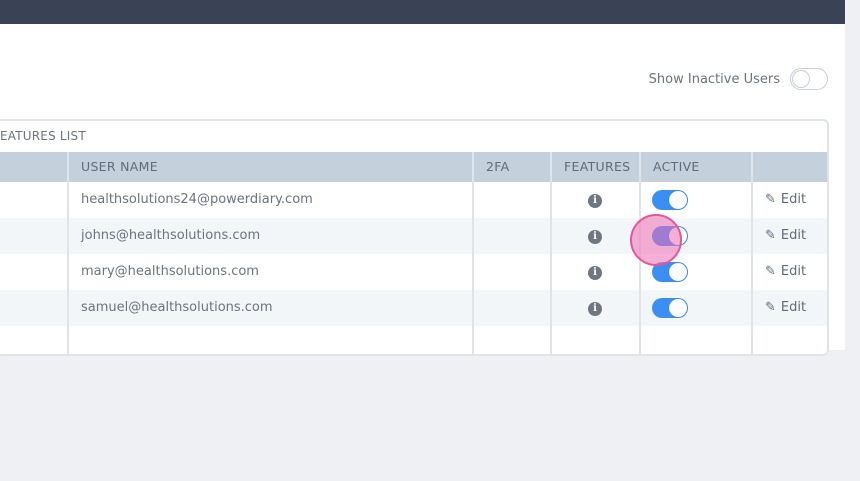  I want to click on user-name-cell: samuel@healthsolutions.com, so click(177, 307).